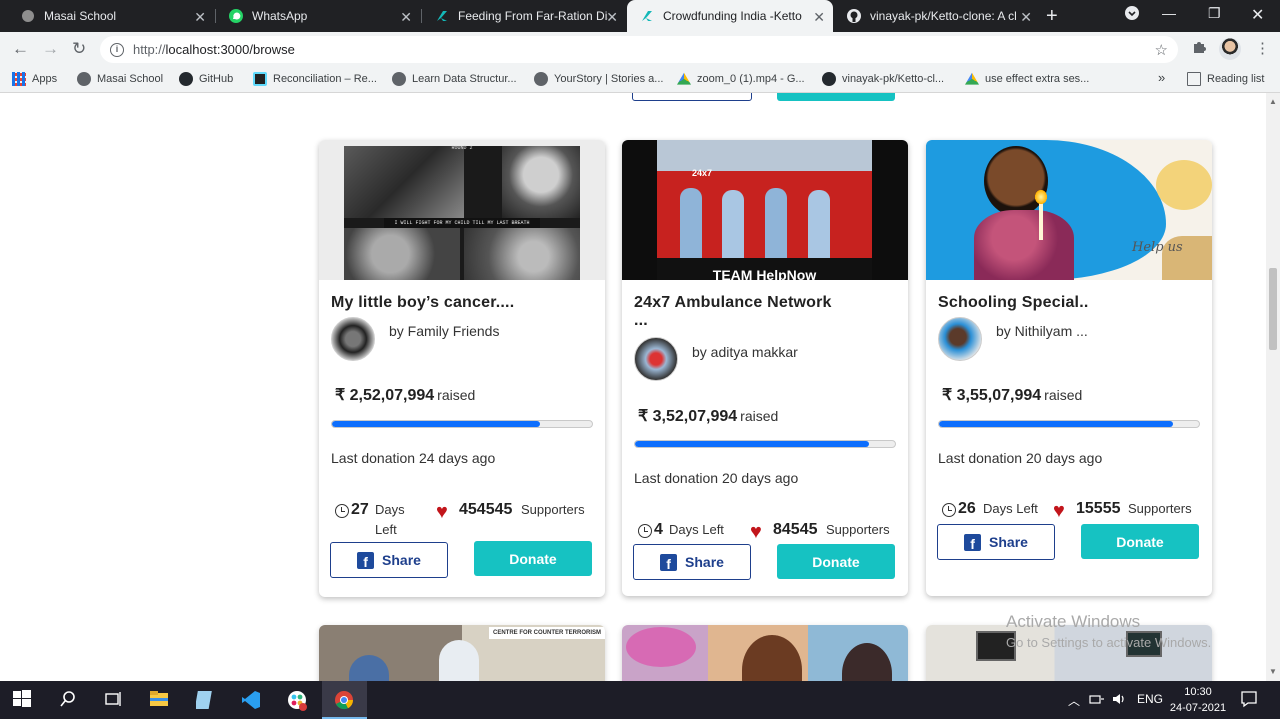 The image size is (1280, 719). I want to click on campaign-card-image-partial: CENTRE FOR COUNTER TERRORISM, so click(462, 653).